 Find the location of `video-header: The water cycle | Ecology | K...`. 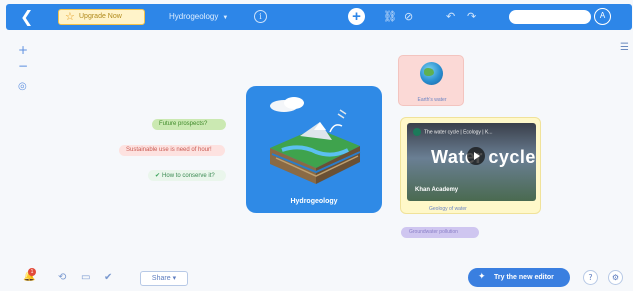

video-header: The water cycle | Ecology | K... is located at coordinates (452, 132).